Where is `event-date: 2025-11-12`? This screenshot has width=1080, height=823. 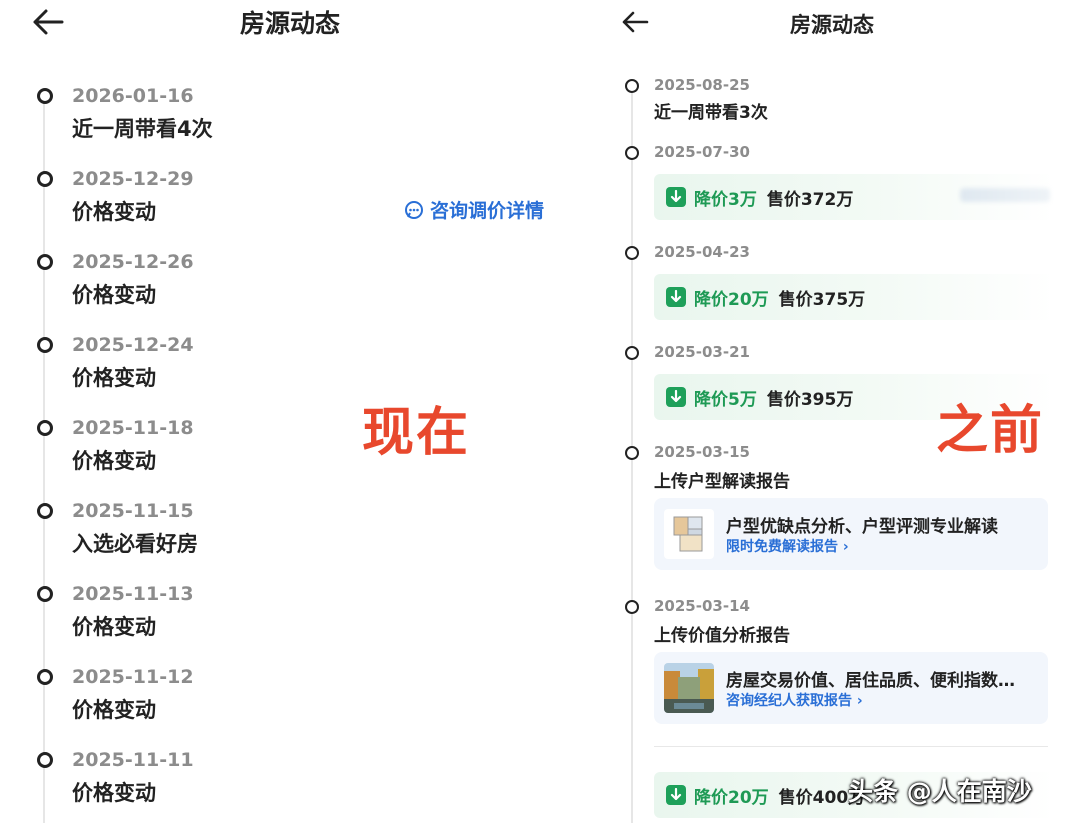 event-date: 2025-11-12 is located at coordinates (133, 677).